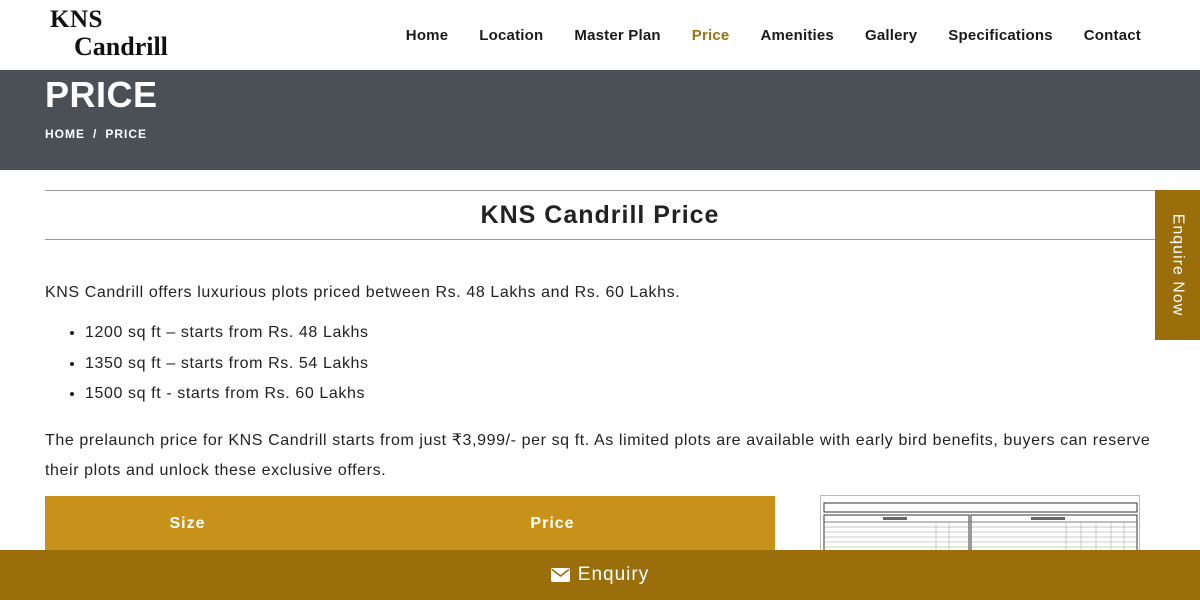 This screenshot has width=1200, height=600. Describe the element at coordinates (511, 35) in the screenshot. I see `nav-location: Location` at that location.